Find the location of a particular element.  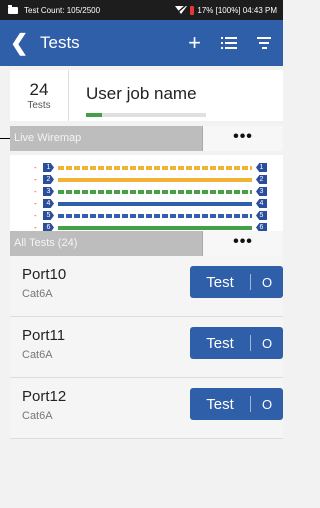

filter-icon is located at coordinates (264, 43).